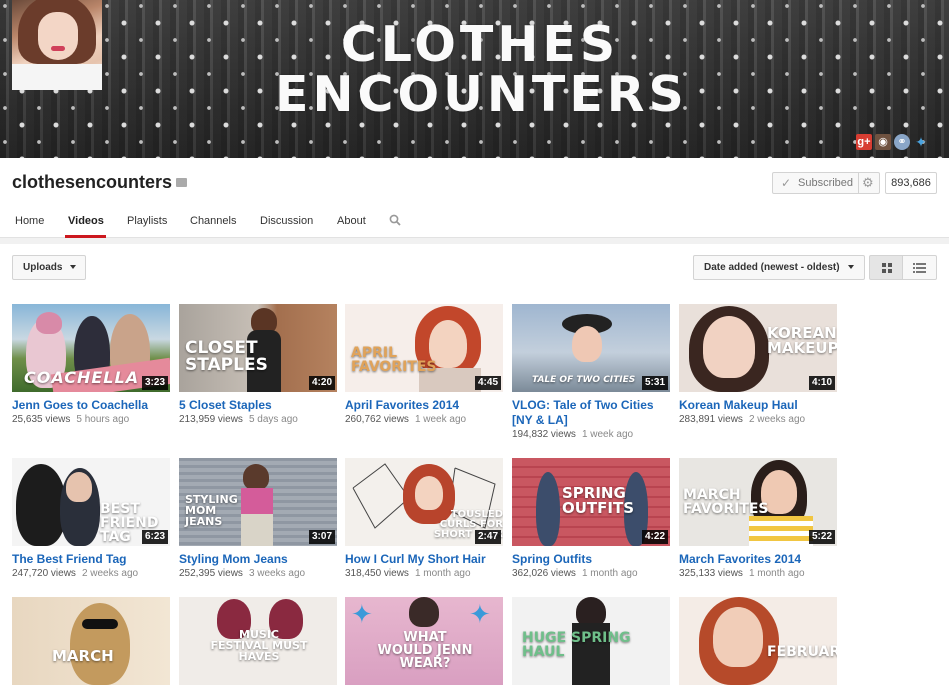  What do you see at coordinates (258, 502) in the screenshot?
I see `video-thumbnail: STYLING MOM JEANS 3:07` at bounding box center [258, 502].